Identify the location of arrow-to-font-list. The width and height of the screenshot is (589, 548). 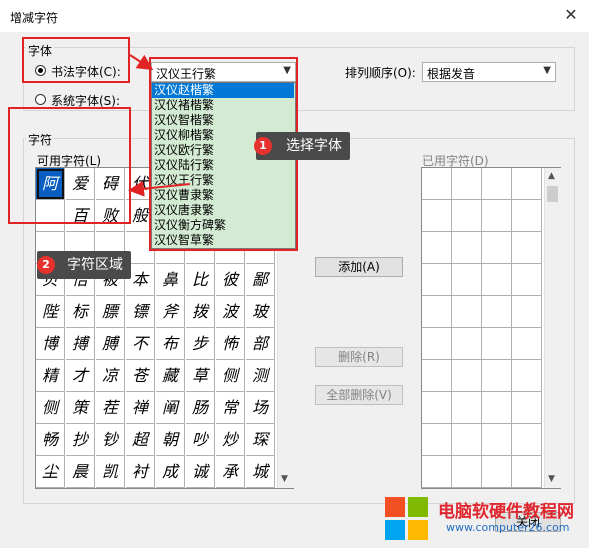
(141, 62).